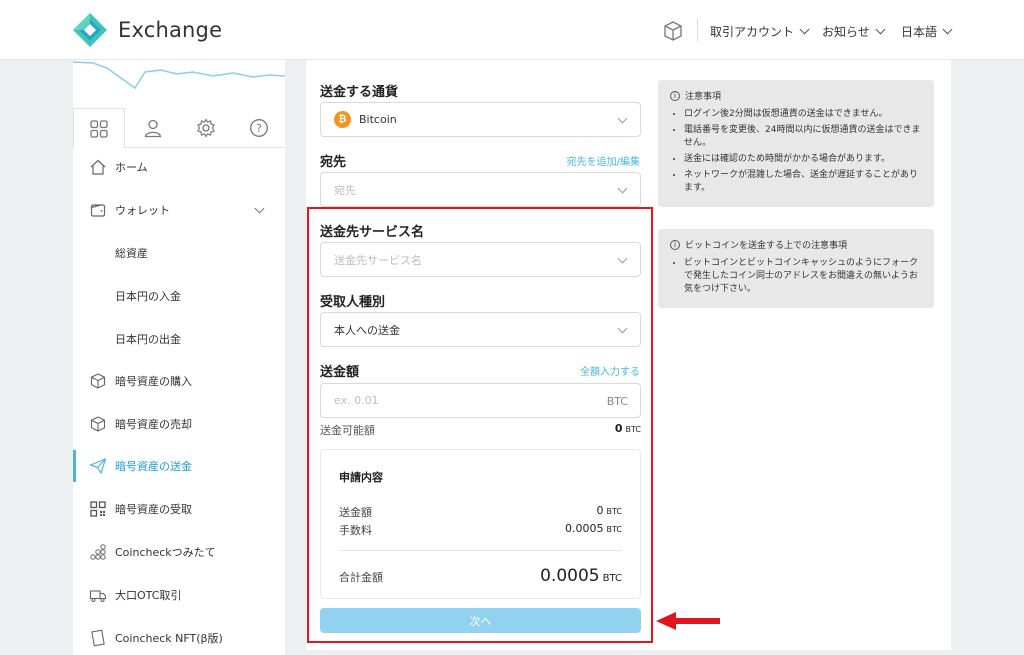 This screenshot has width=1024, height=655. Describe the element at coordinates (480, 530) in the screenshot. I see `summary-fee-row: 手数料 0.0005 BTC` at that location.